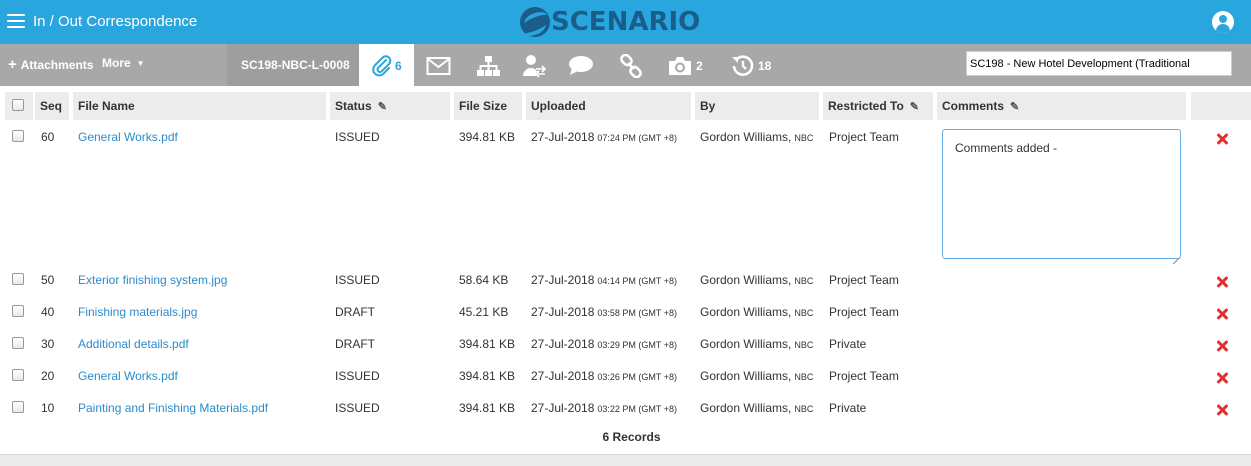 Image resolution: width=1251 pixels, height=466 pixels. What do you see at coordinates (140, 63) in the screenshot?
I see `caret-down-icon: ▼` at bounding box center [140, 63].